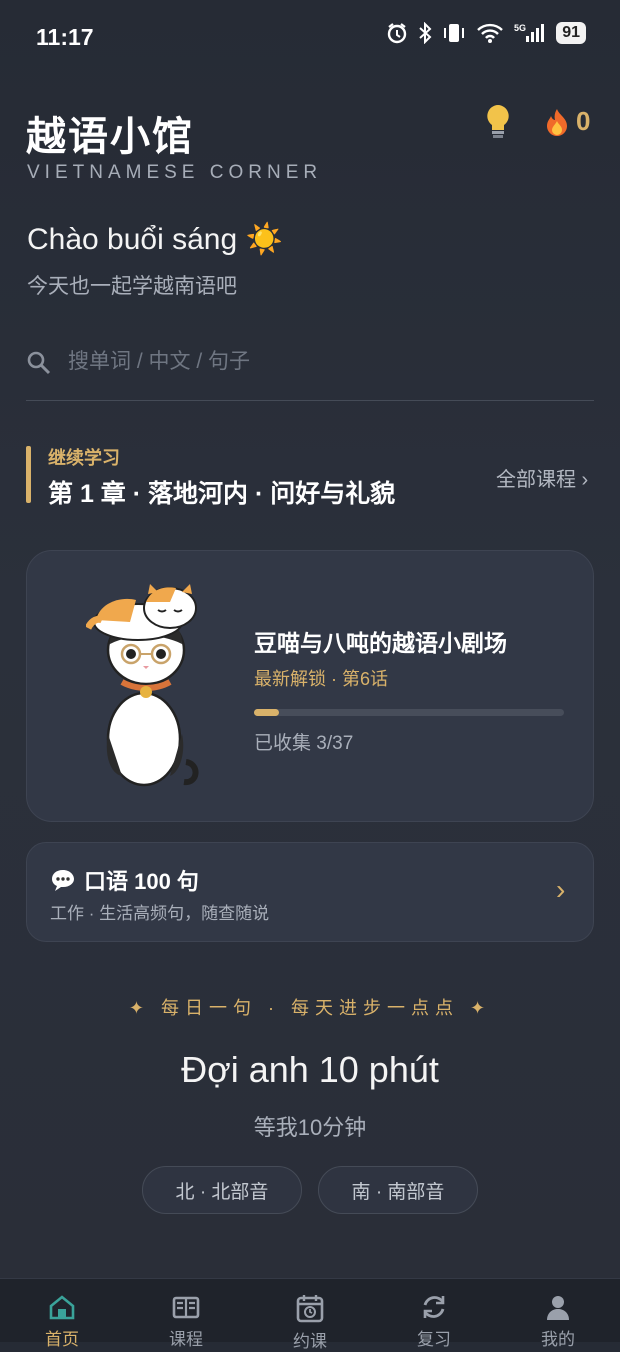 The height and width of the screenshot is (1352, 620). I want to click on home-icon, so click(62, 1307).